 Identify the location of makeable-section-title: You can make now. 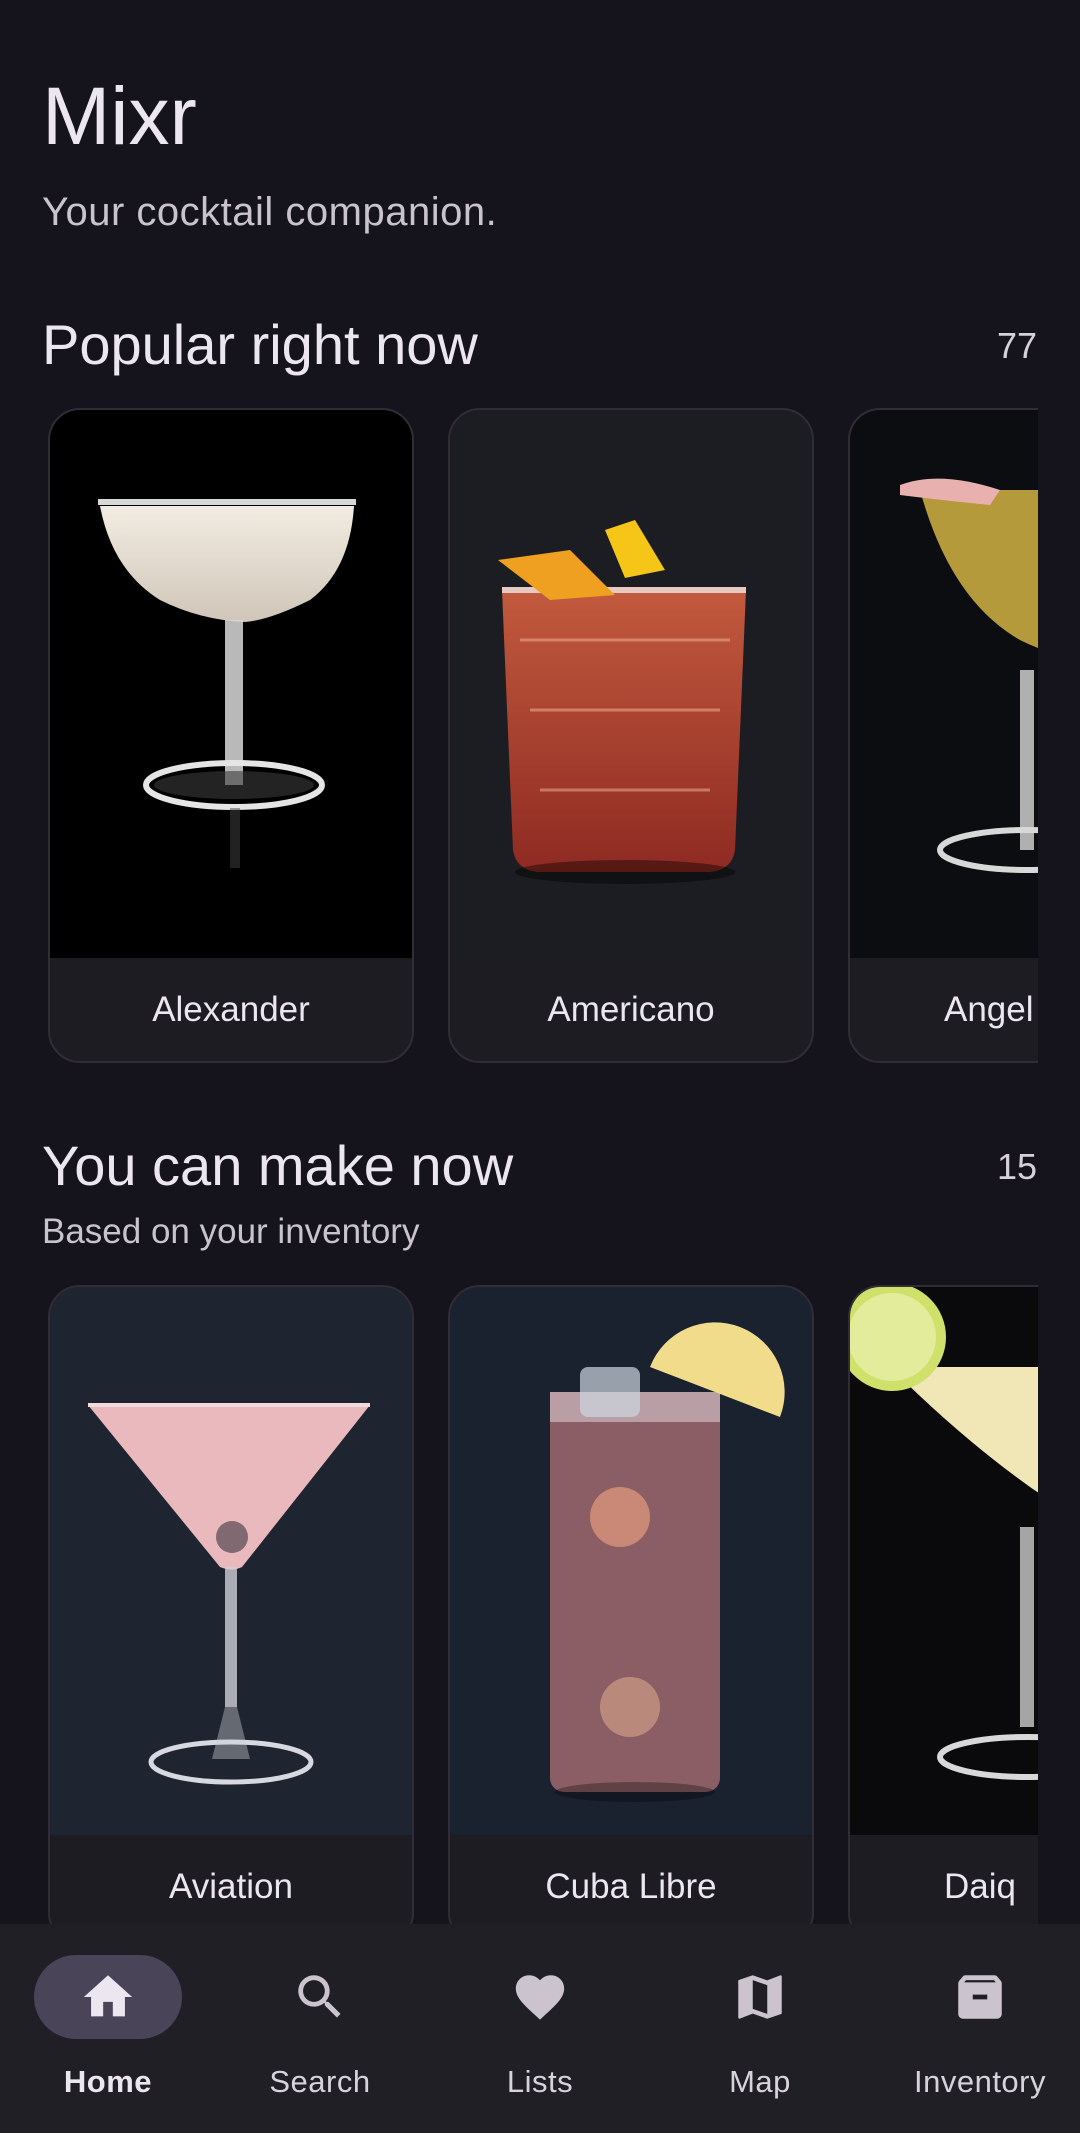
(278, 1165).